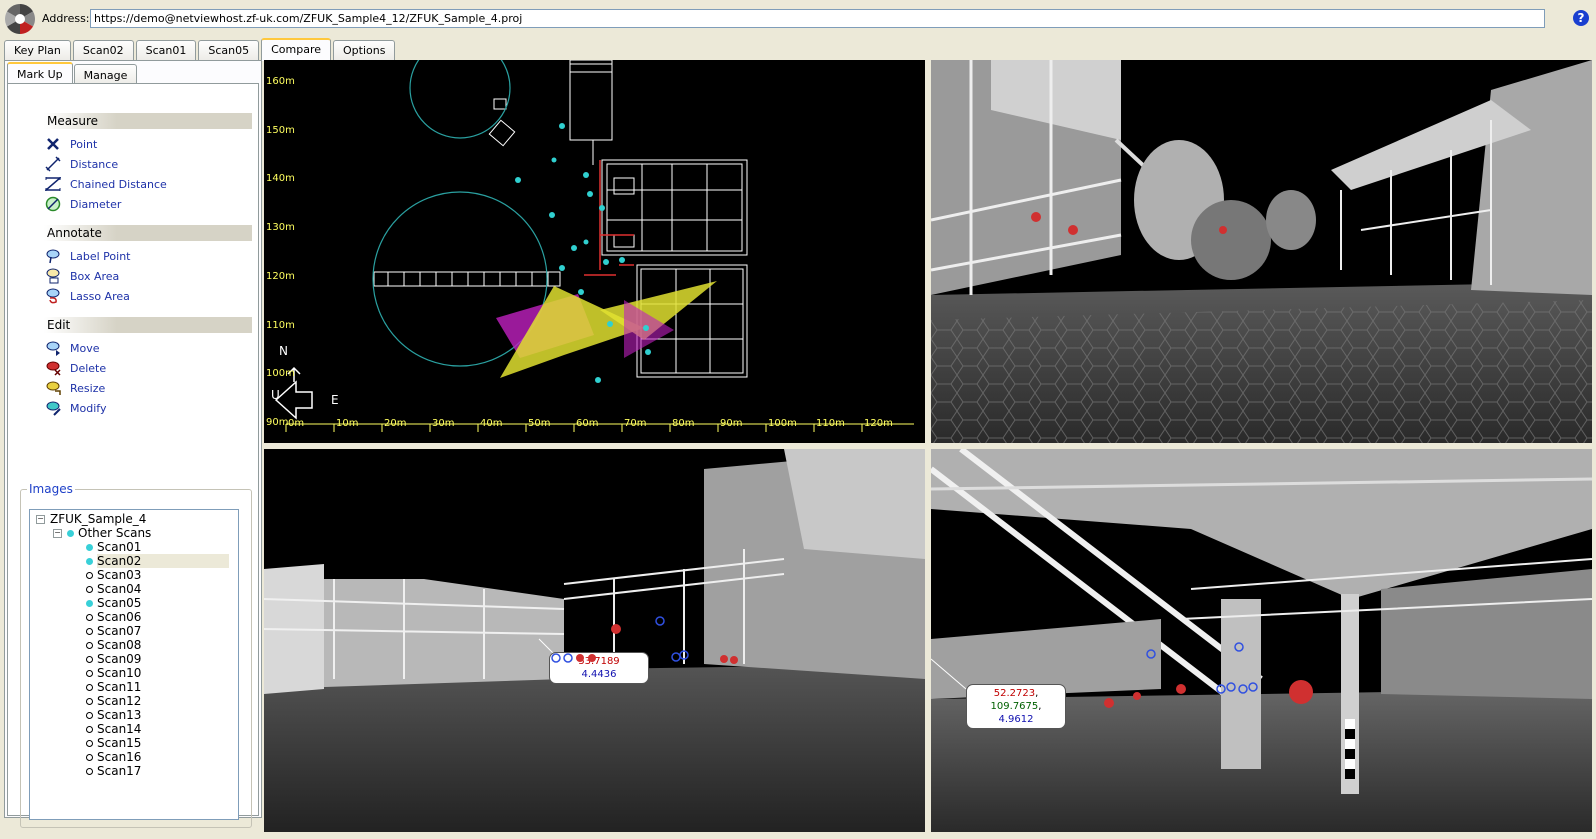  I want to click on tab-compare: Compare, so click(296, 49).